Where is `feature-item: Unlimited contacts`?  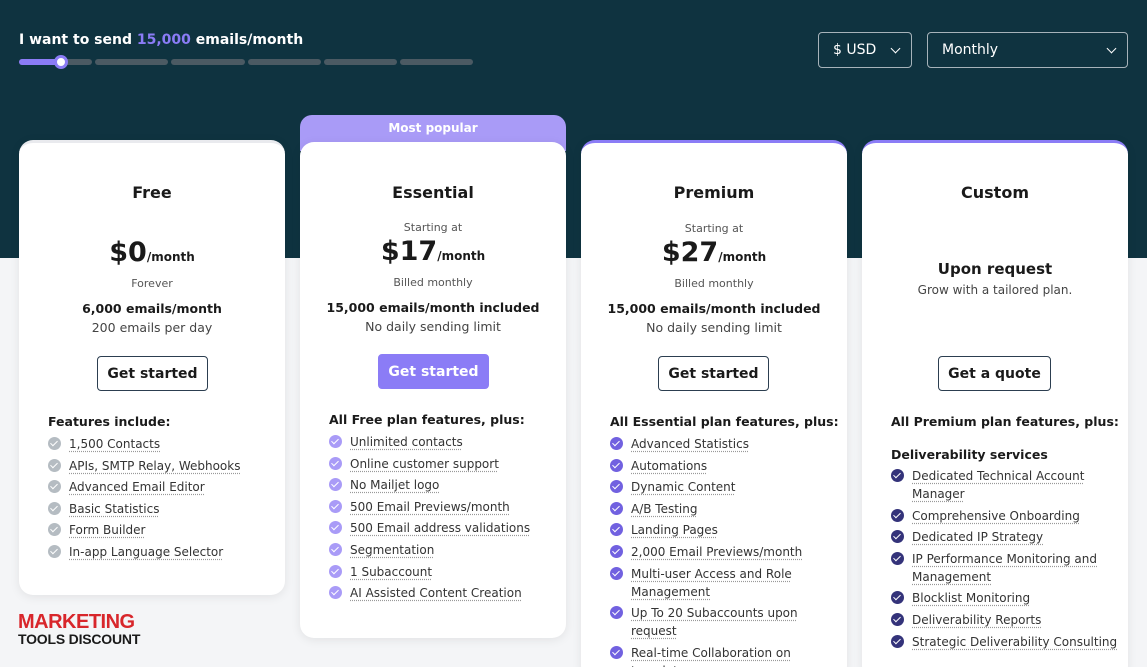 feature-item: Unlimited contacts is located at coordinates (444, 442).